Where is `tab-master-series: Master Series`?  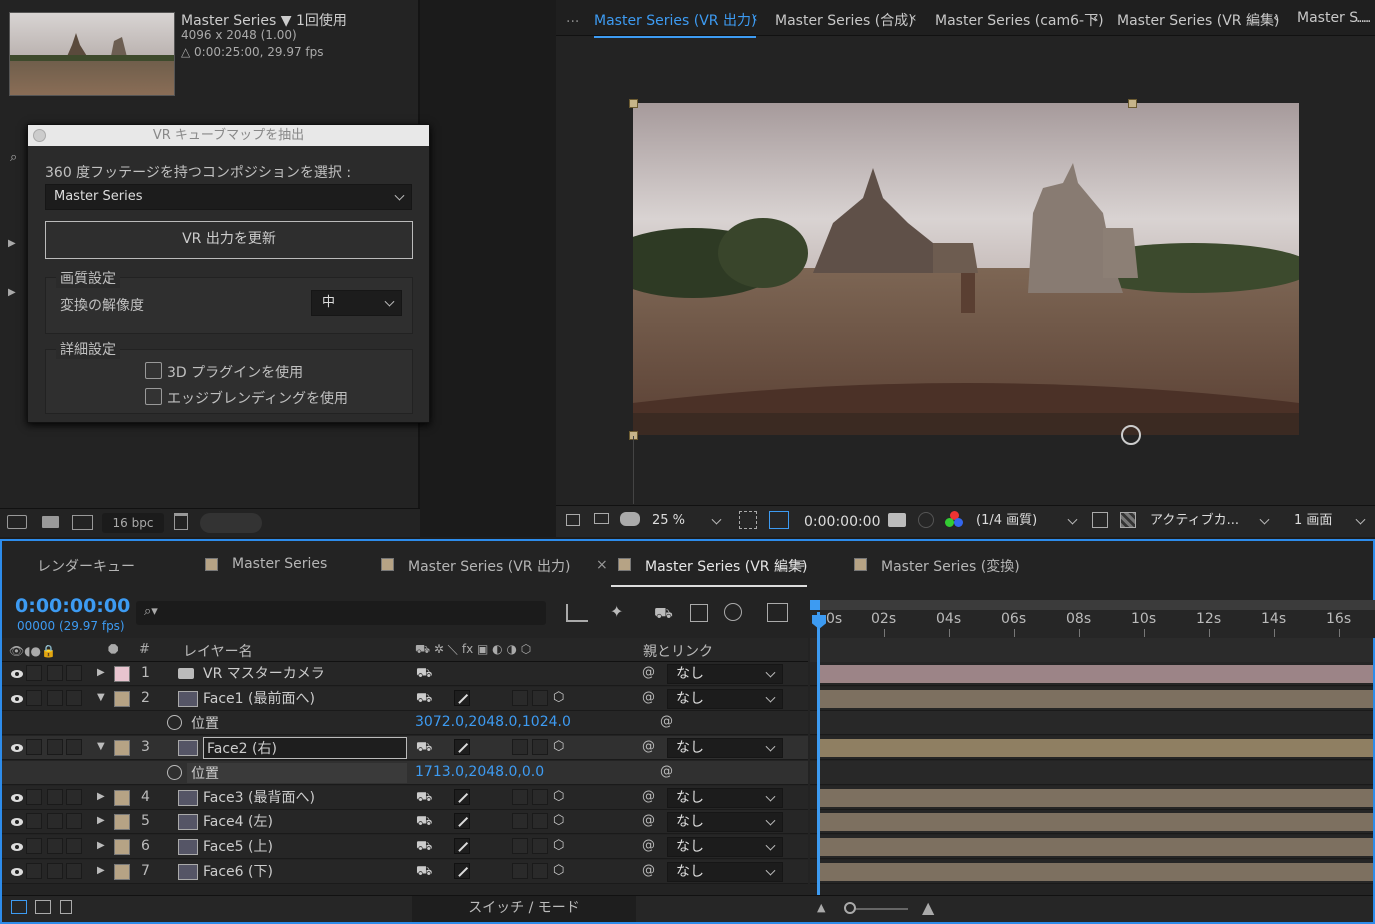
tab-master-series: Master Series is located at coordinates (279, 564).